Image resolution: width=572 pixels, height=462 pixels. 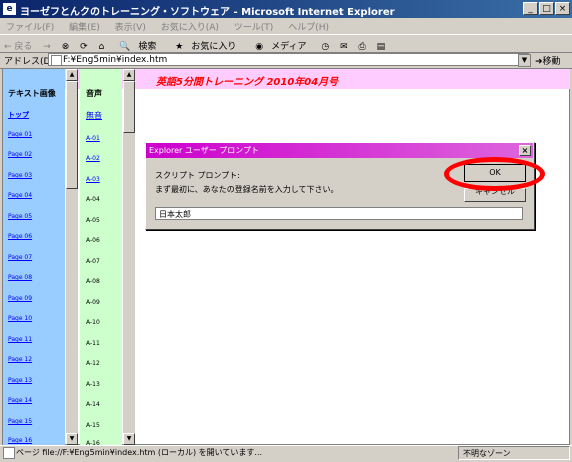 What do you see at coordinates (93, 199) in the screenshot?
I see `audio-item-04: A-04` at bounding box center [93, 199].